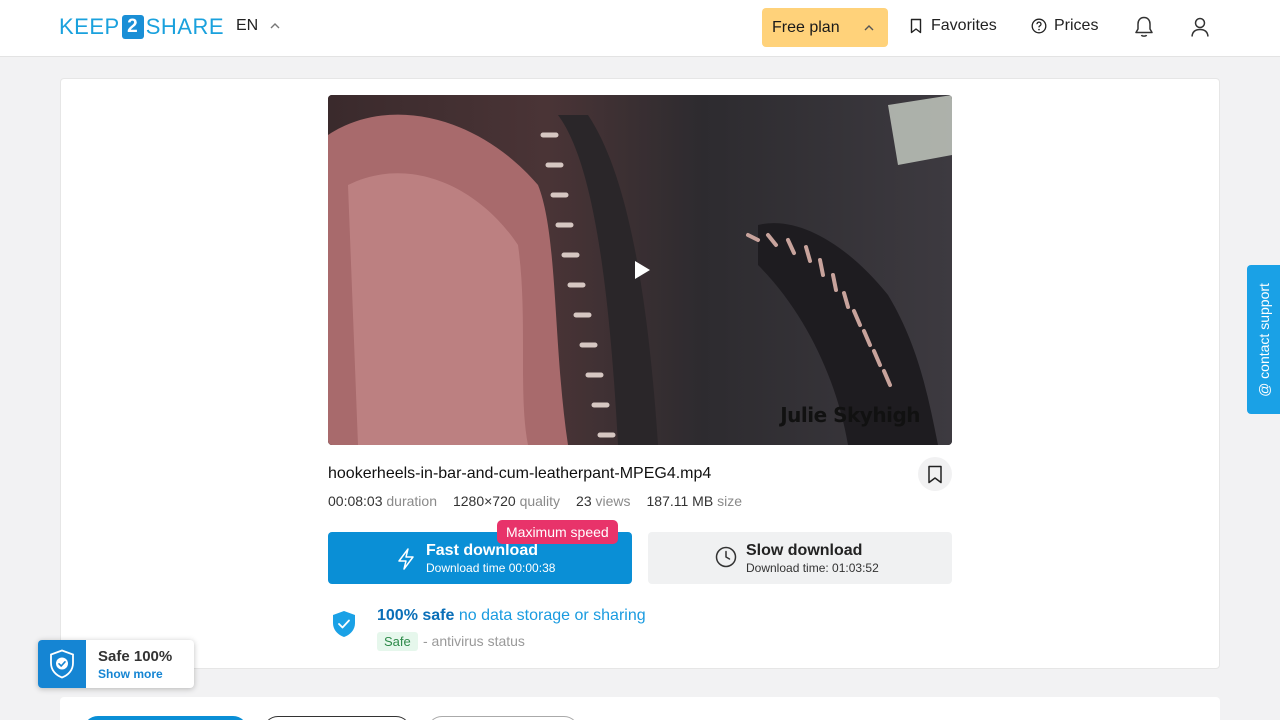 This screenshot has width=1280, height=720. Describe the element at coordinates (557, 532) in the screenshot. I see `max-speed-badge: Maximum speed` at that location.